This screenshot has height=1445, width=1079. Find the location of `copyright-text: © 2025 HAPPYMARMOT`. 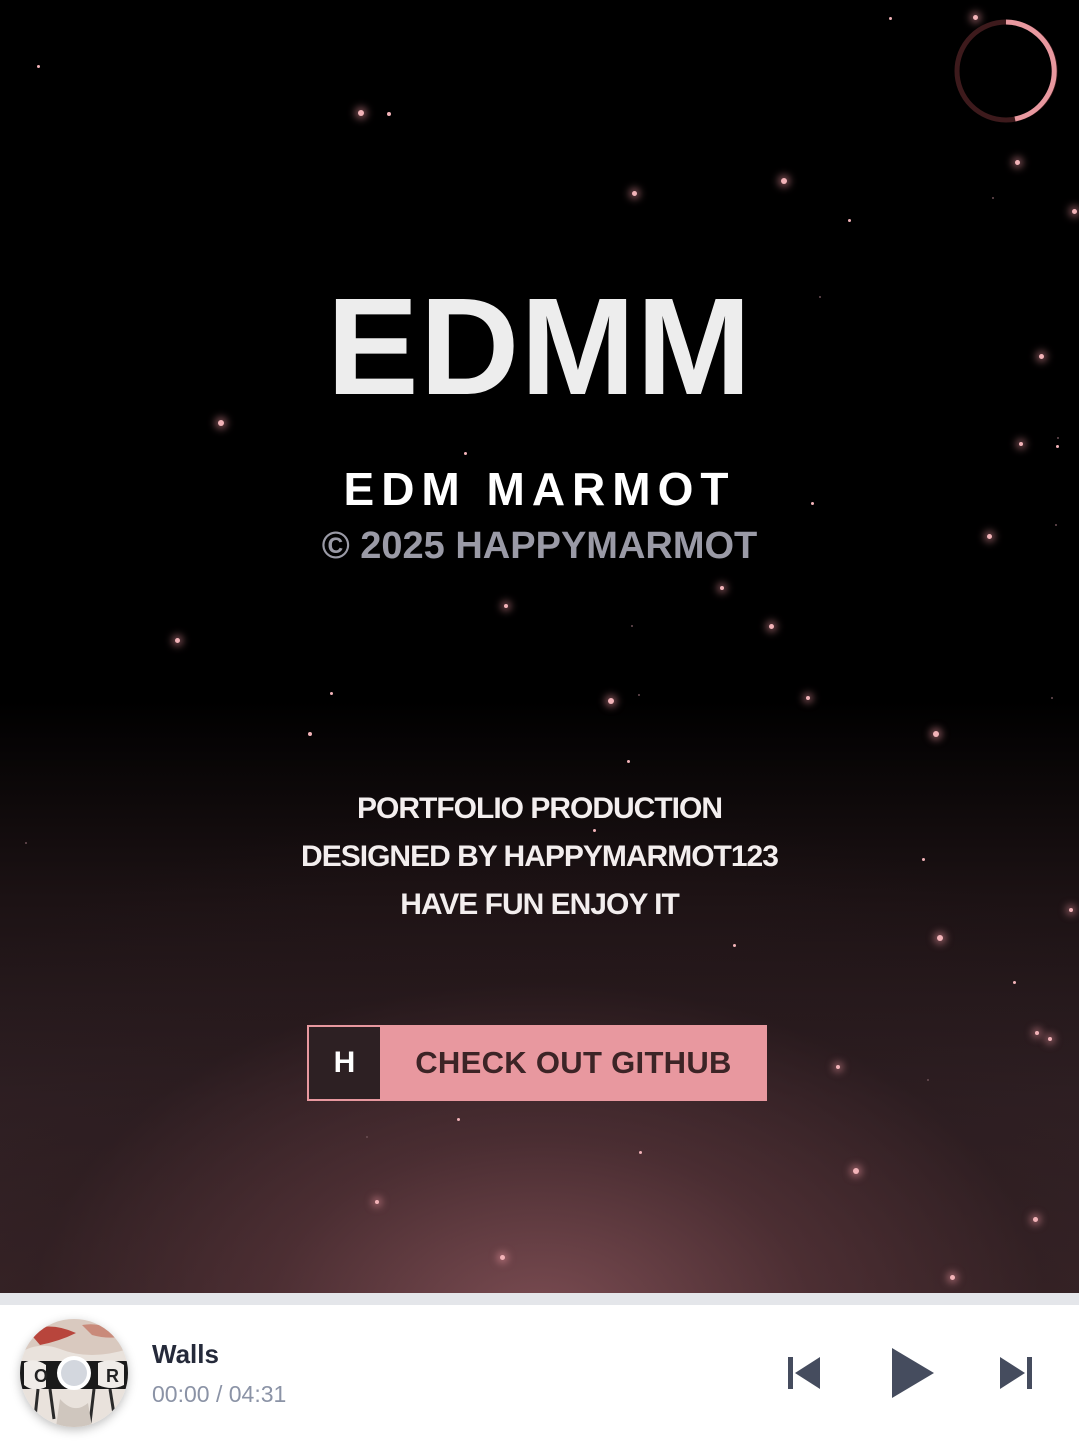

copyright-text: © 2025 HAPPYMARMOT is located at coordinates (539, 546).